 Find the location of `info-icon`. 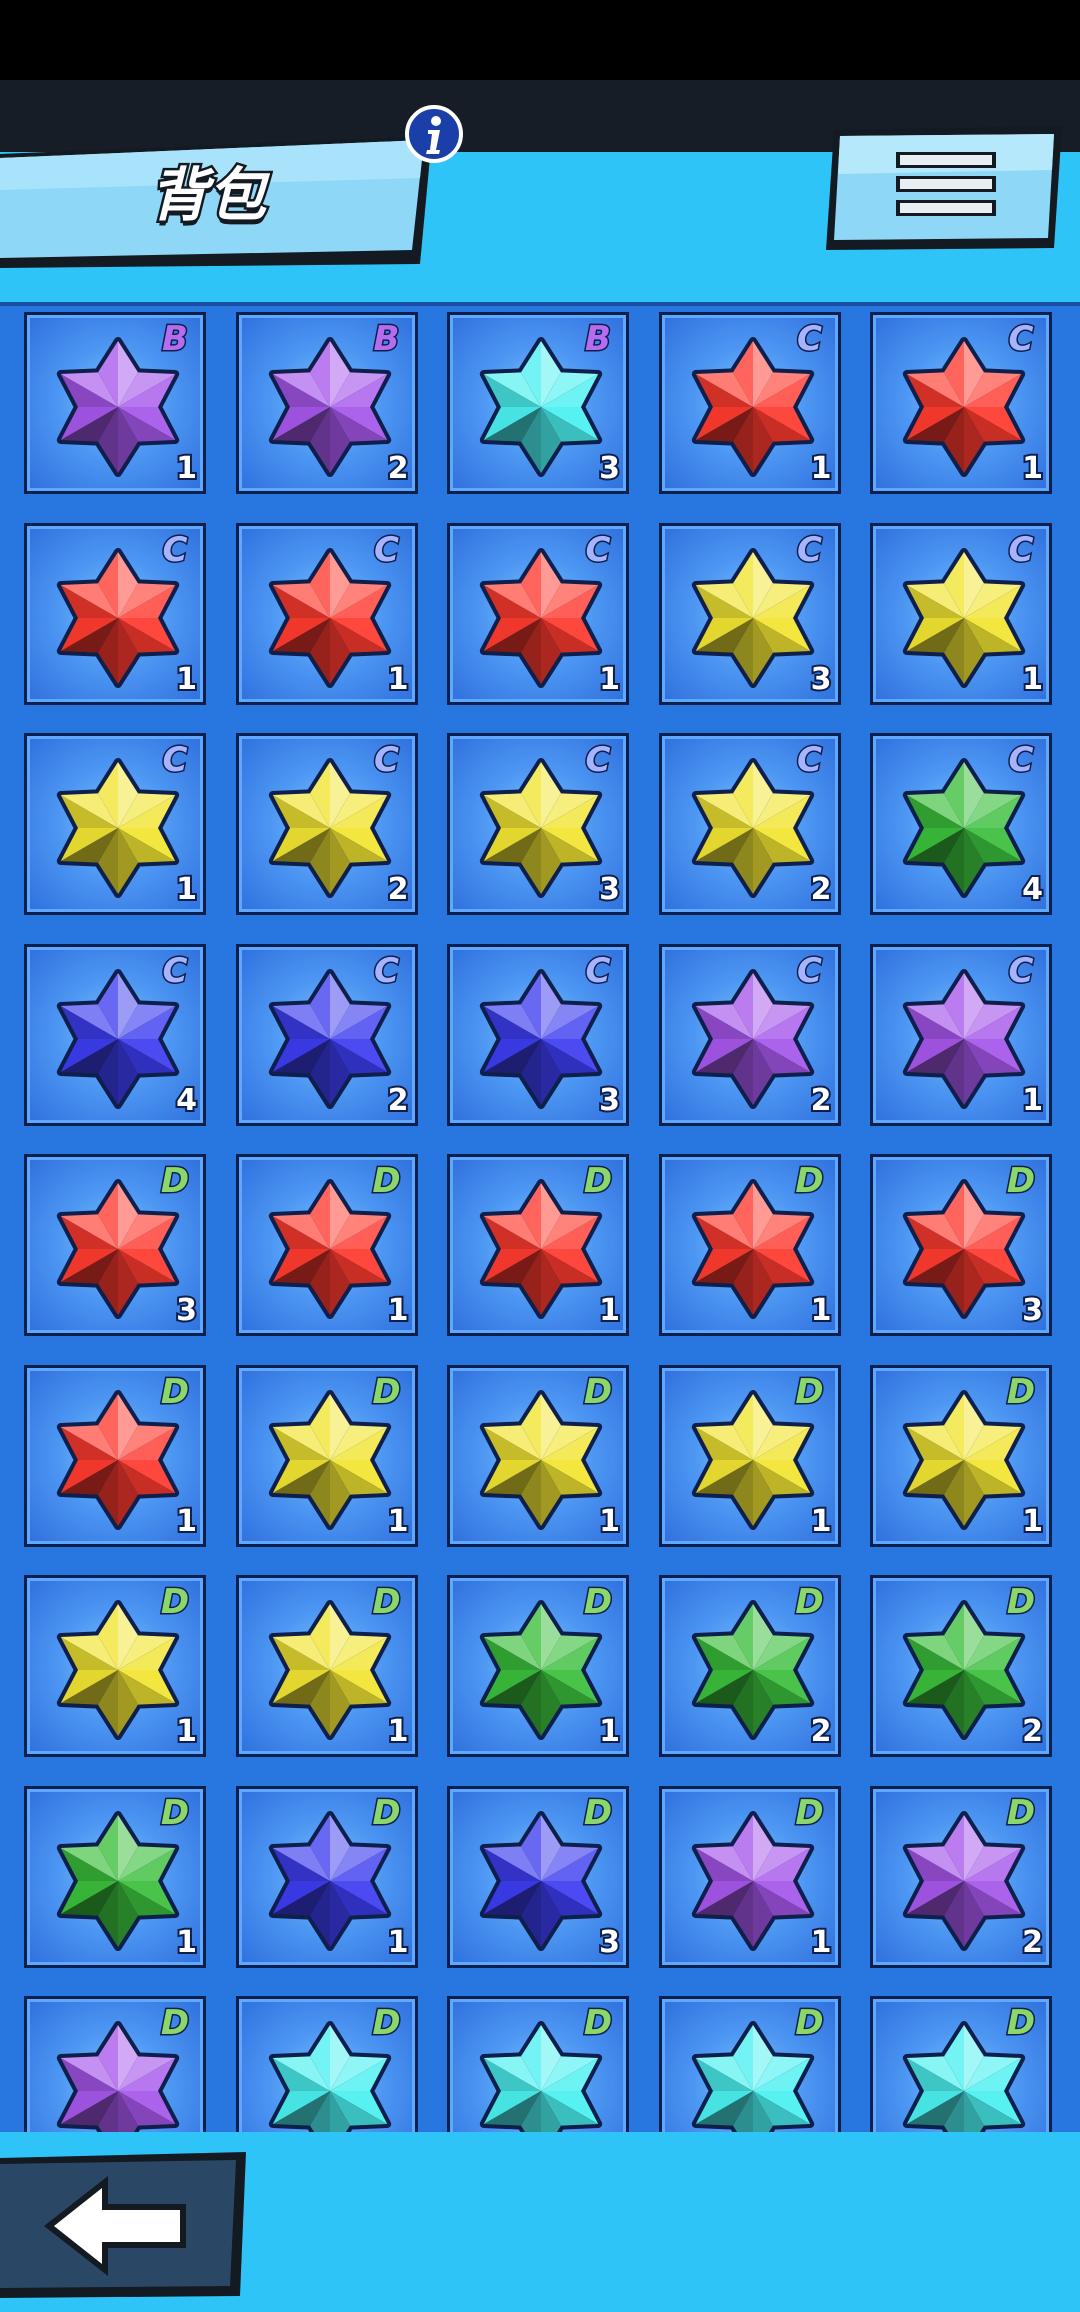

info-icon is located at coordinates (434, 134).